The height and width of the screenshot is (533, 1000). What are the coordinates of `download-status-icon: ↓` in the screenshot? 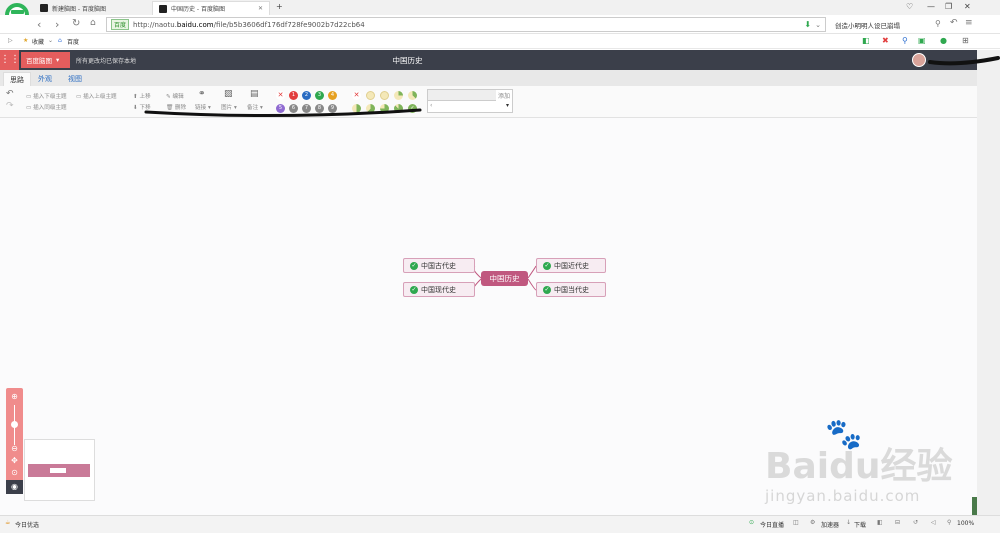 It's located at (849, 522).